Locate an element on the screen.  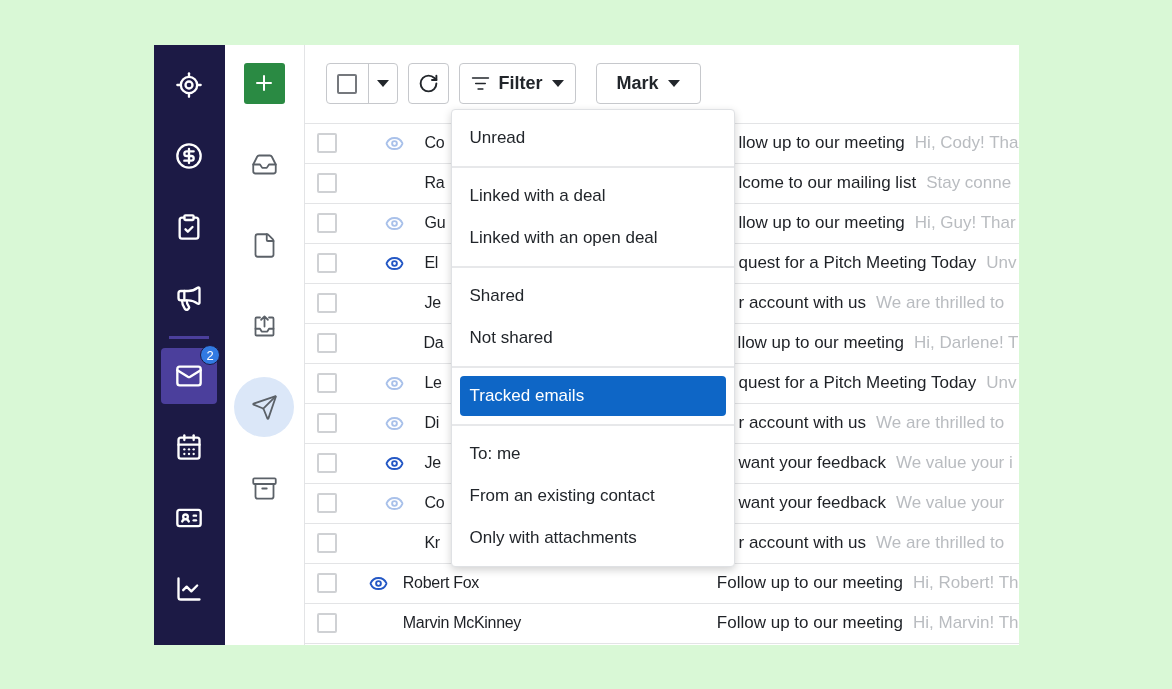
mark-button: Mark is located at coordinates (648, 83).